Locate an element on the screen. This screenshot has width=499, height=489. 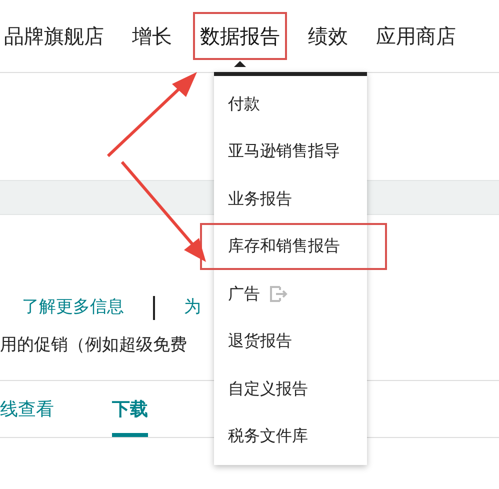
external-link-icon is located at coordinates (278, 294).